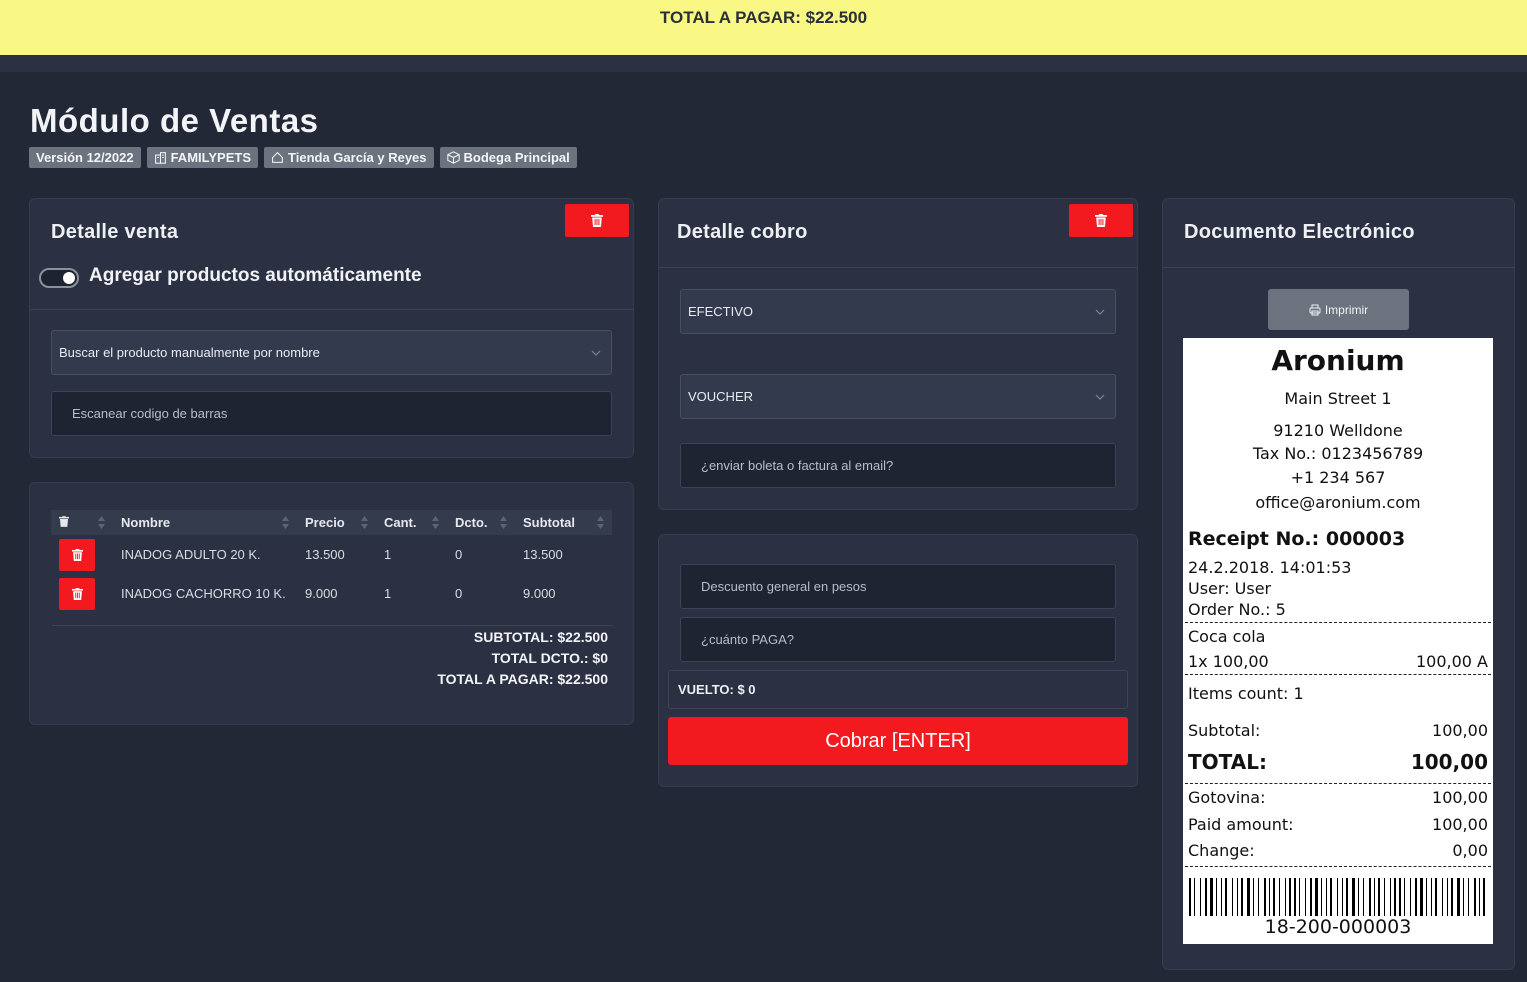 This screenshot has width=1527, height=982. Describe the element at coordinates (898, 741) in the screenshot. I see `charge-button: Cobrar [ENTER]` at that location.